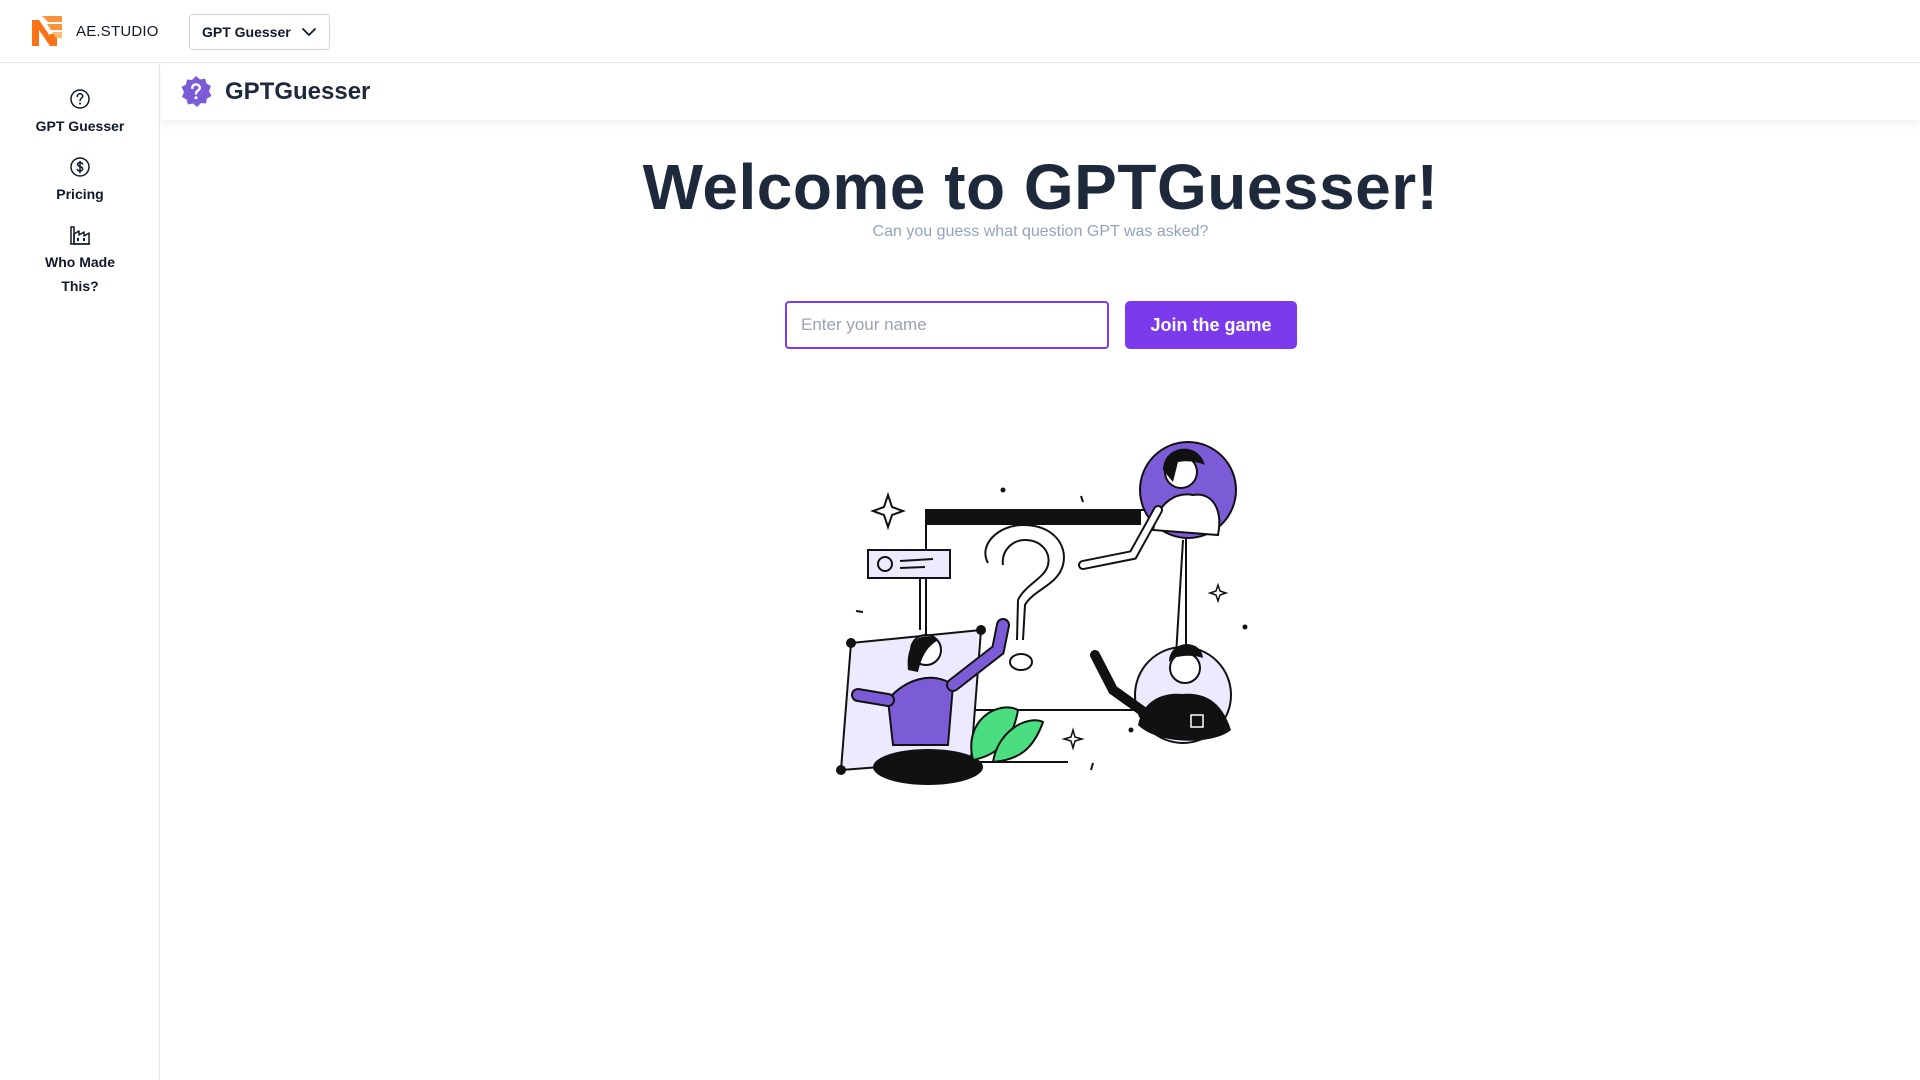 Image resolution: width=1920 pixels, height=1080 pixels. I want to click on name-input, so click(947, 325).